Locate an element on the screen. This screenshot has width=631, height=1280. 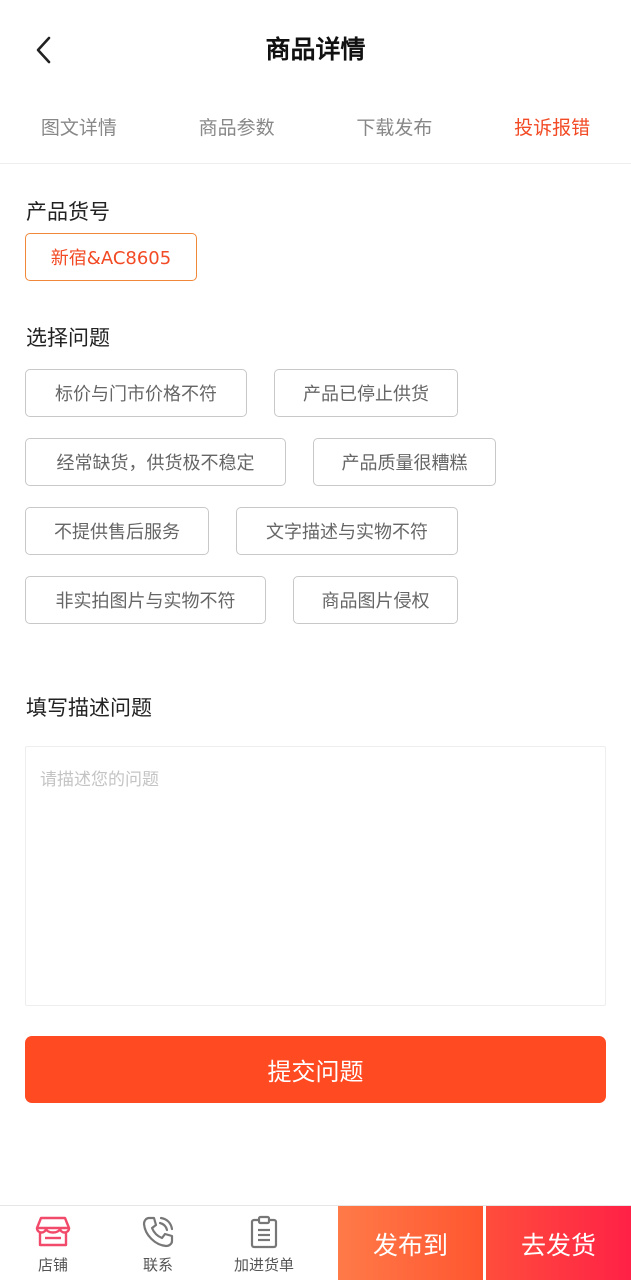
nav-store: 店铺 is located at coordinates (53, 1243).